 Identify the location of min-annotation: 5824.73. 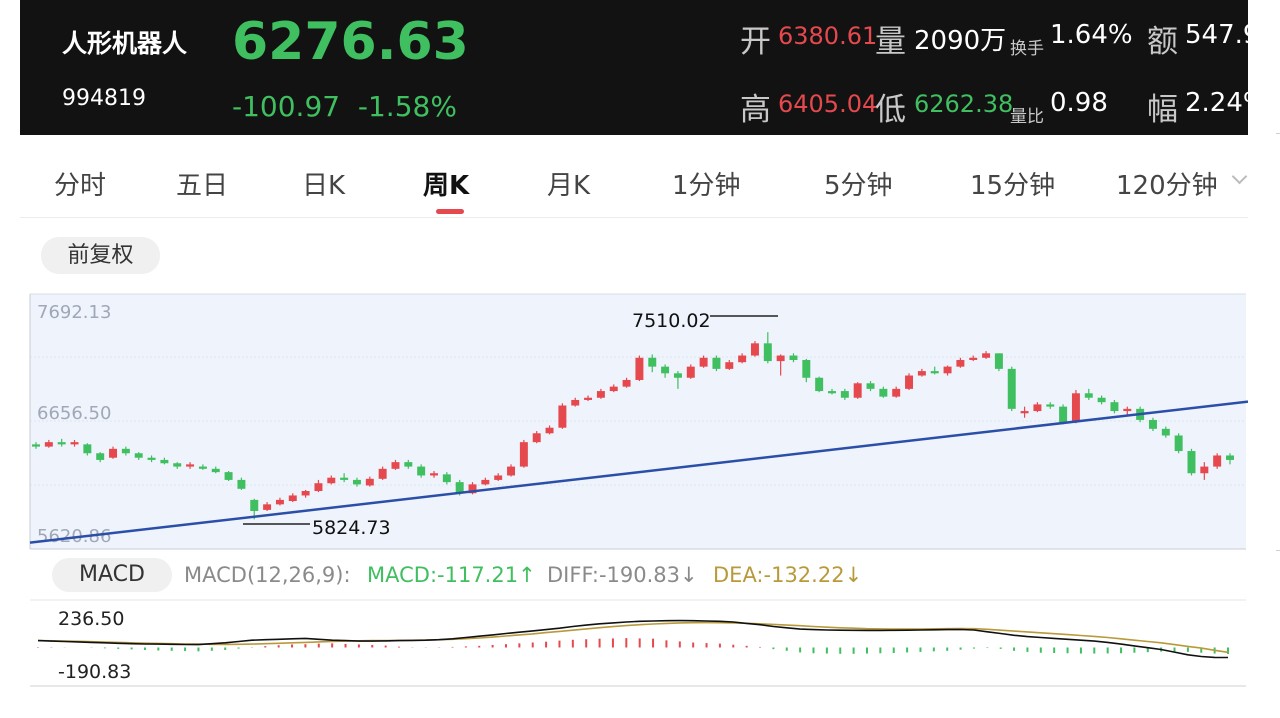
(351, 528).